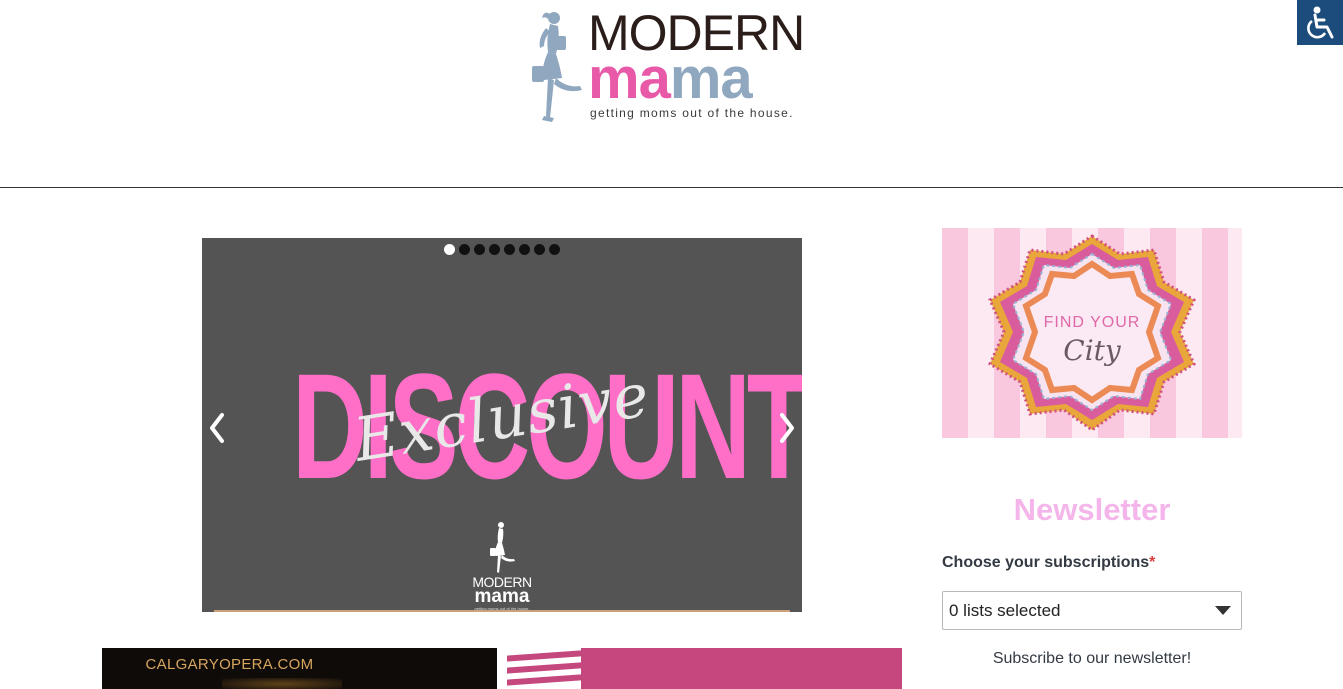  I want to click on wheelchair-icon, so click(1320, 22).